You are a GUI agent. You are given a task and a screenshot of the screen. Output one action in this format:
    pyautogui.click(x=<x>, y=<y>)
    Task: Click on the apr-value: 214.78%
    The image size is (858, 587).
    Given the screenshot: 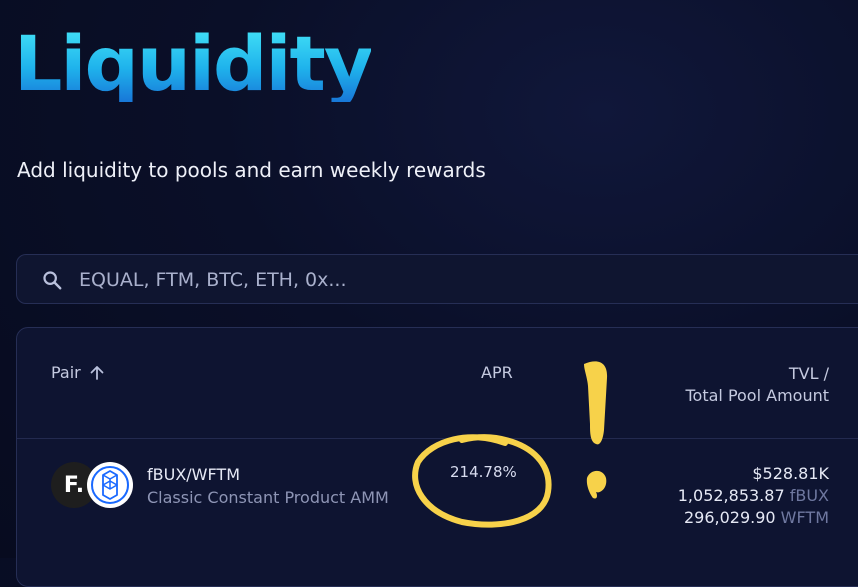 What is the action you would take?
    pyautogui.click(x=483, y=472)
    